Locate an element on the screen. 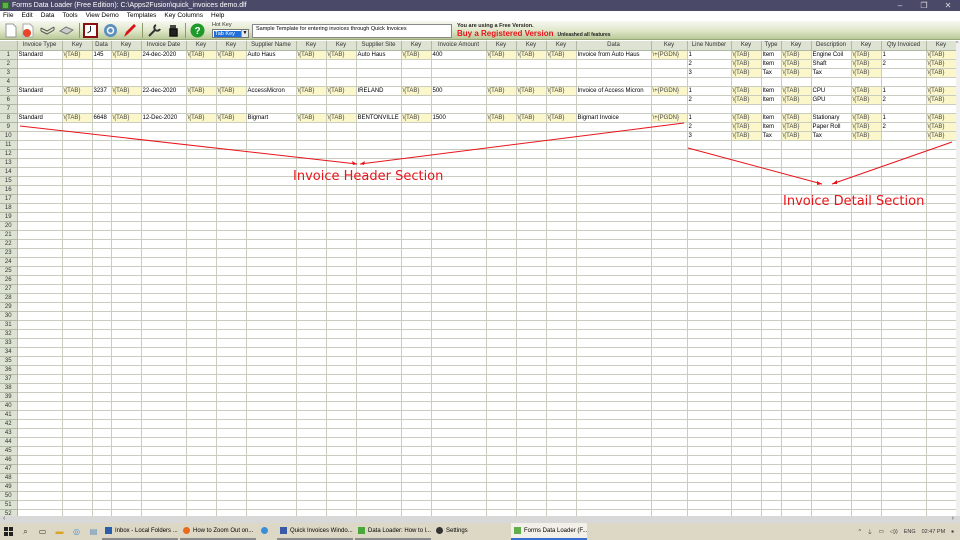  help-icon: ? is located at coordinates (197, 30).